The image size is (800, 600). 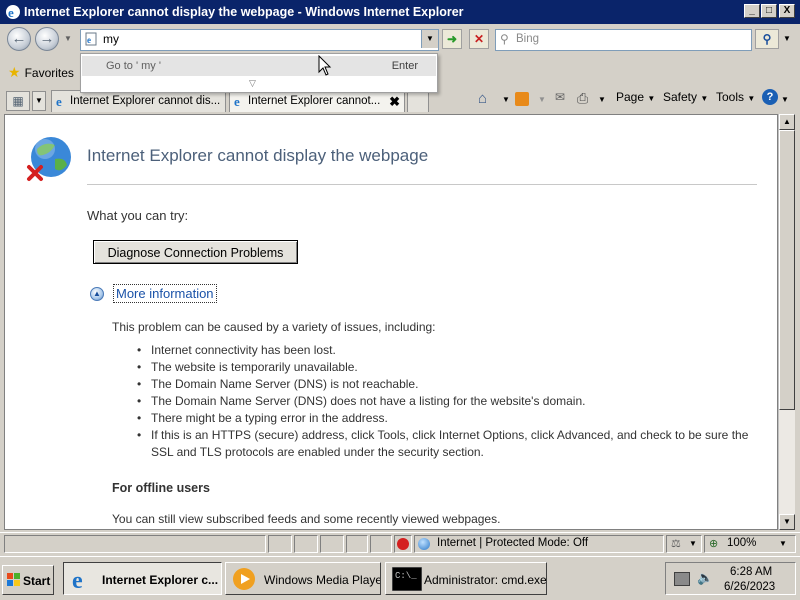 I want to click on address-input: e my ▼, so click(x=259, y=40).